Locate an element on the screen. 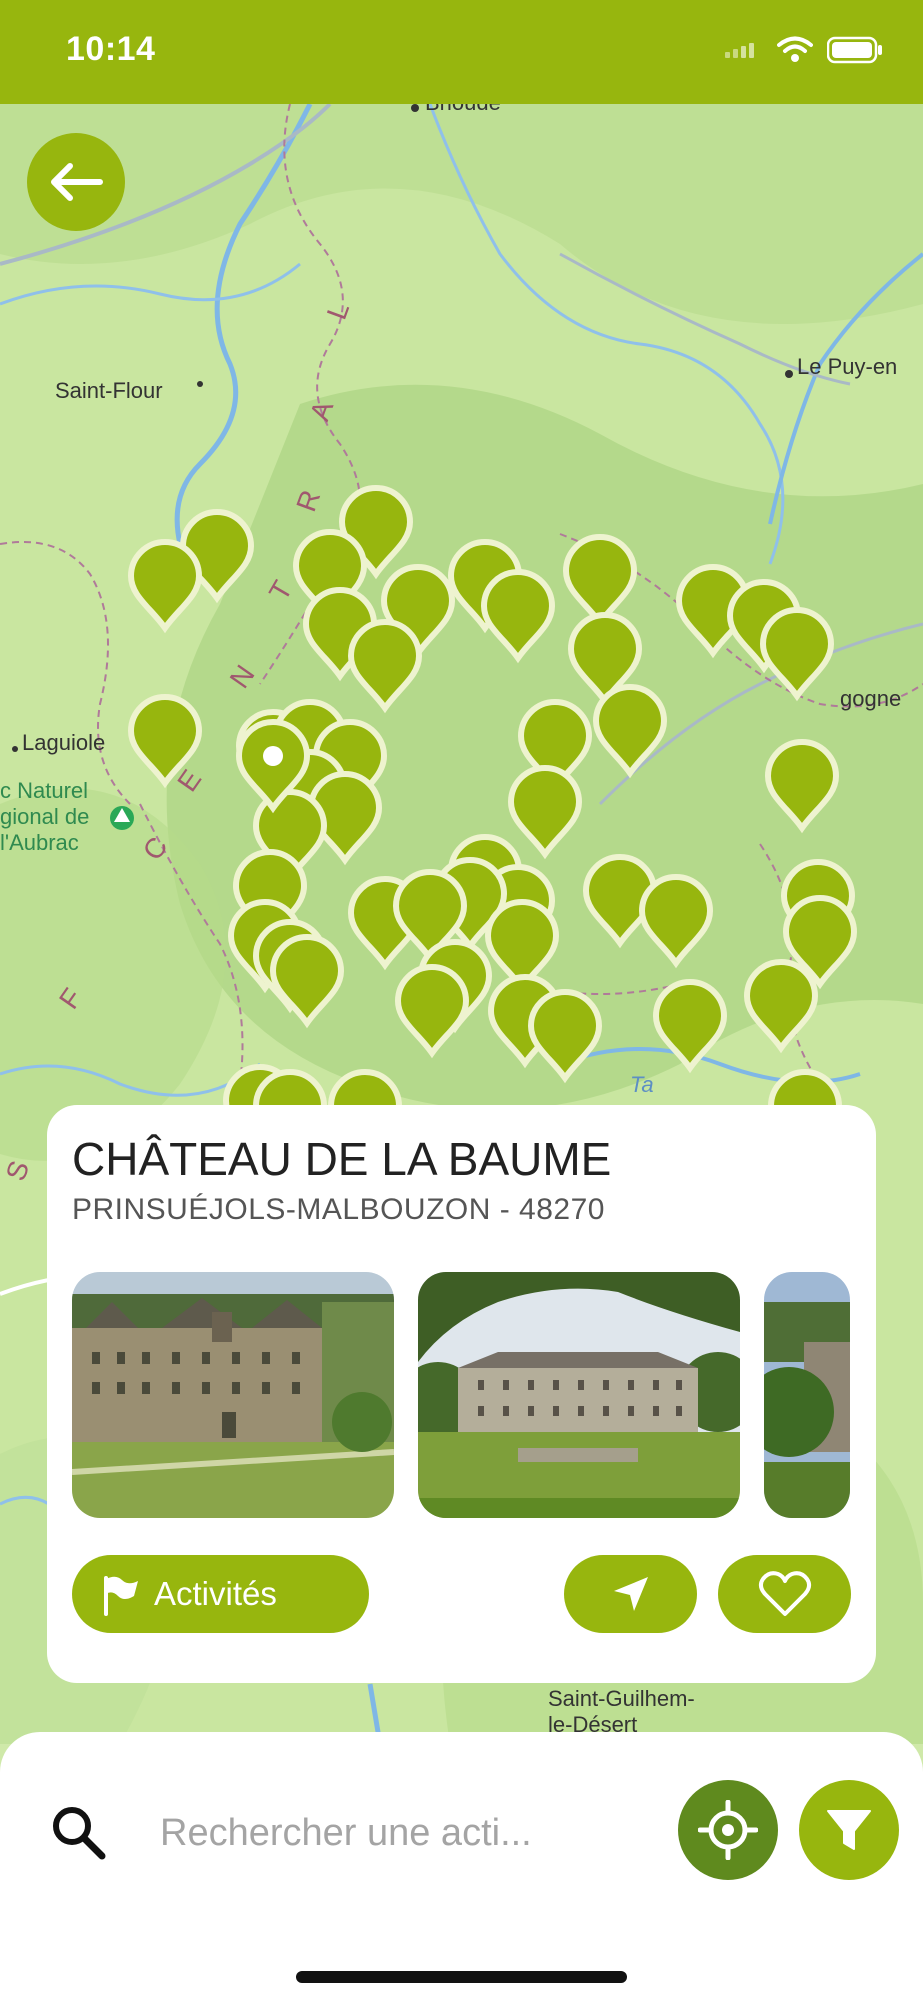  back-arrow-icon is located at coordinates (77, 182).